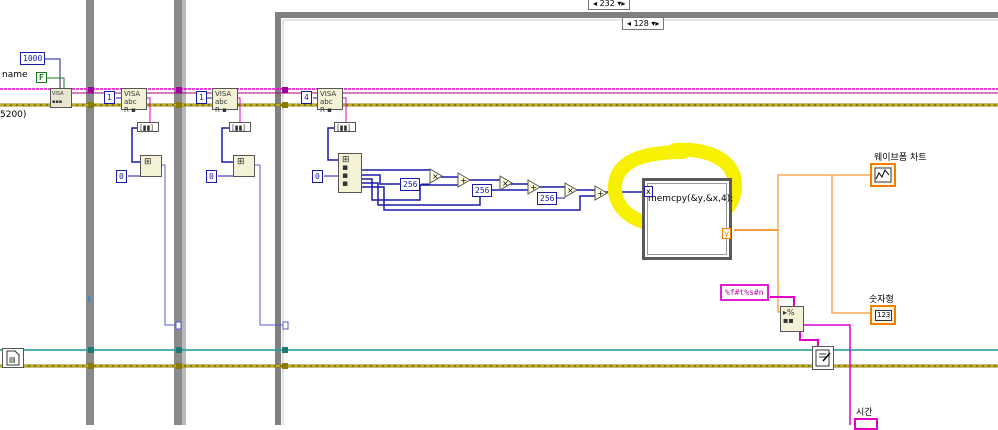  What do you see at coordinates (687, 219) in the screenshot?
I see `formula-node: memcpy(&y,&x,4); x y` at bounding box center [687, 219].